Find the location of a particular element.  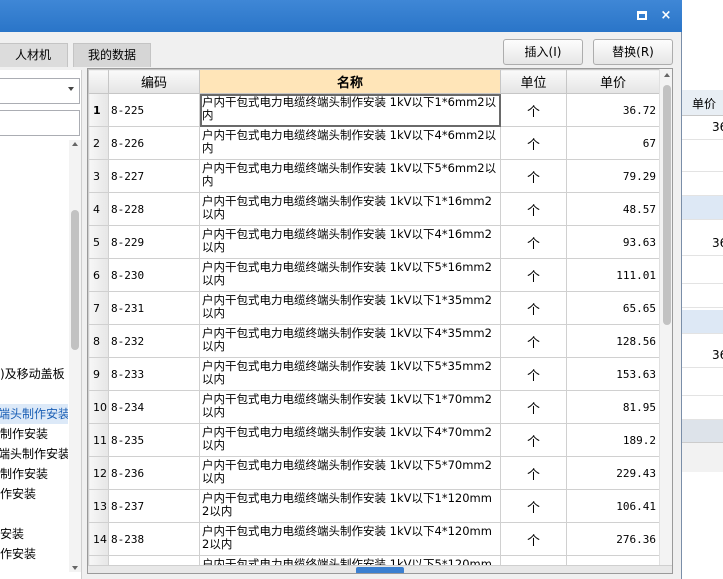

name-cell: 户内干包式电力电缆终端头制作安装 1kV以下5*70mm2以内 is located at coordinates (350, 473).